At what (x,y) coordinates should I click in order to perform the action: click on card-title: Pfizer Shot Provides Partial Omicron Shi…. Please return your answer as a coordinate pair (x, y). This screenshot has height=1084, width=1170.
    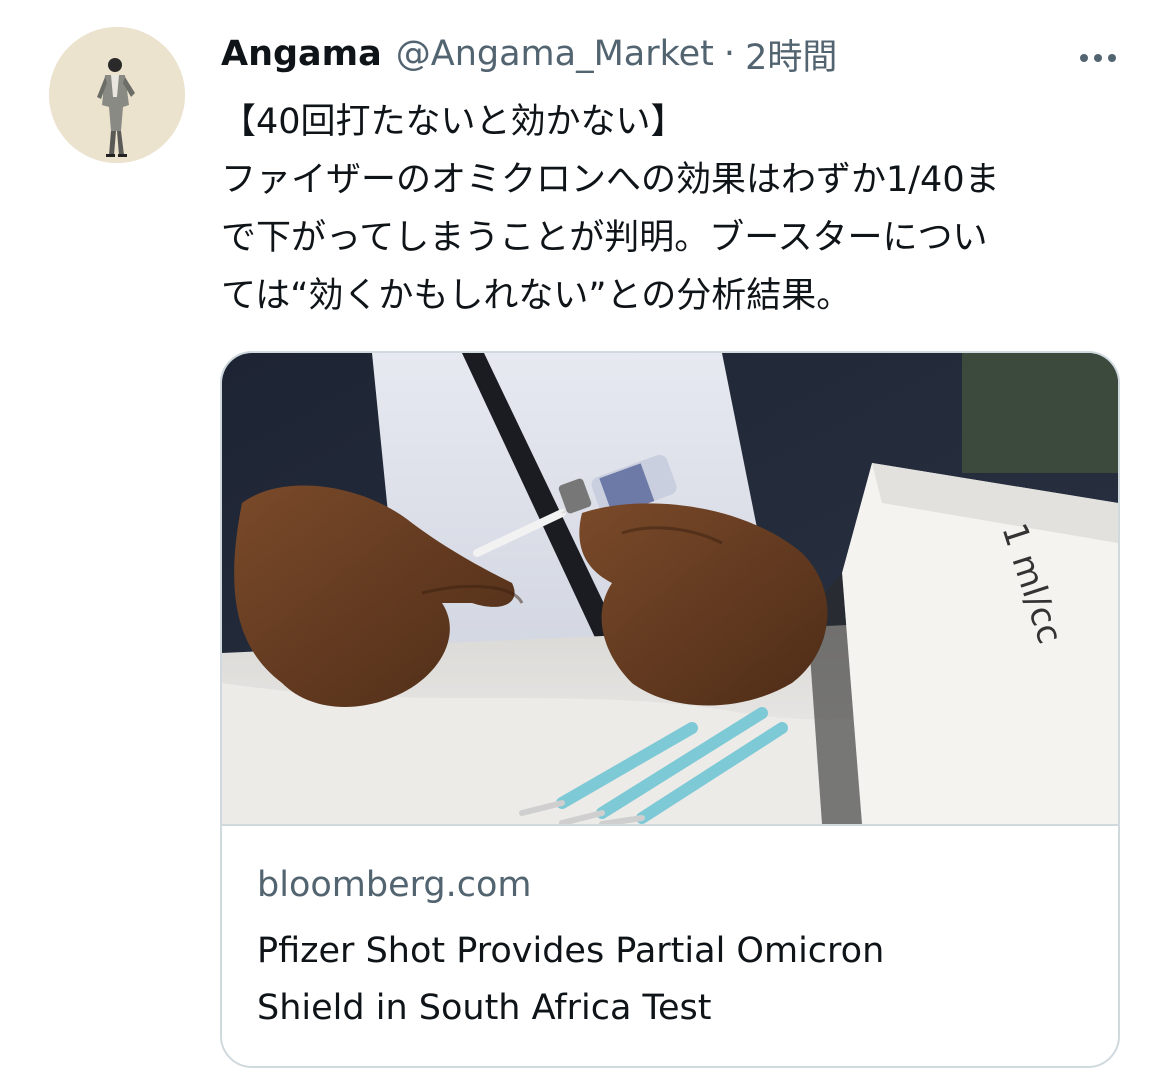
    Looking at the image, I should click on (672, 980).